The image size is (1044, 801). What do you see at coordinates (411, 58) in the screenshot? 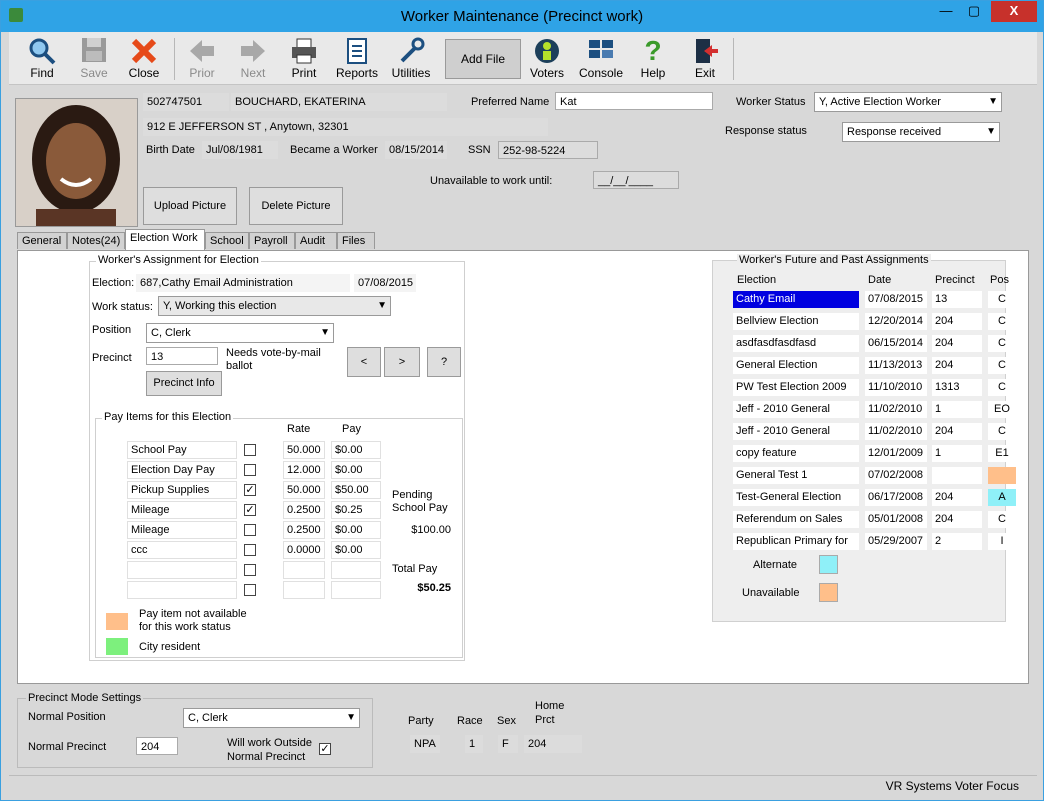
I see `utilities-button: Utilities` at bounding box center [411, 58].